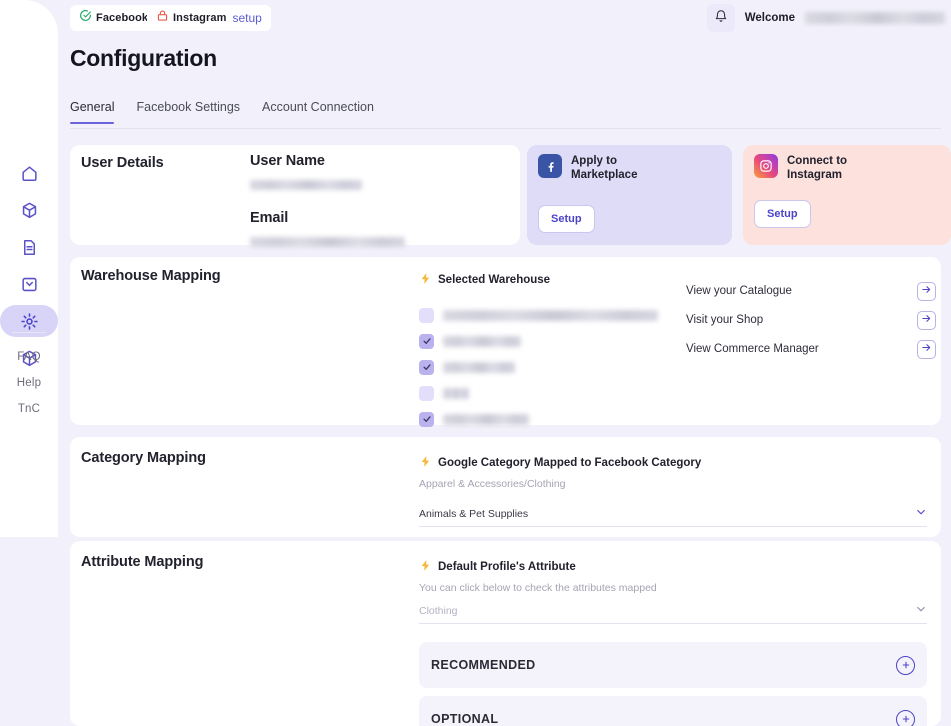 The height and width of the screenshot is (726, 951). Describe the element at coordinates (318, 111) in the screenshot. I see `tab-account-connection: Account Connection` at that location.